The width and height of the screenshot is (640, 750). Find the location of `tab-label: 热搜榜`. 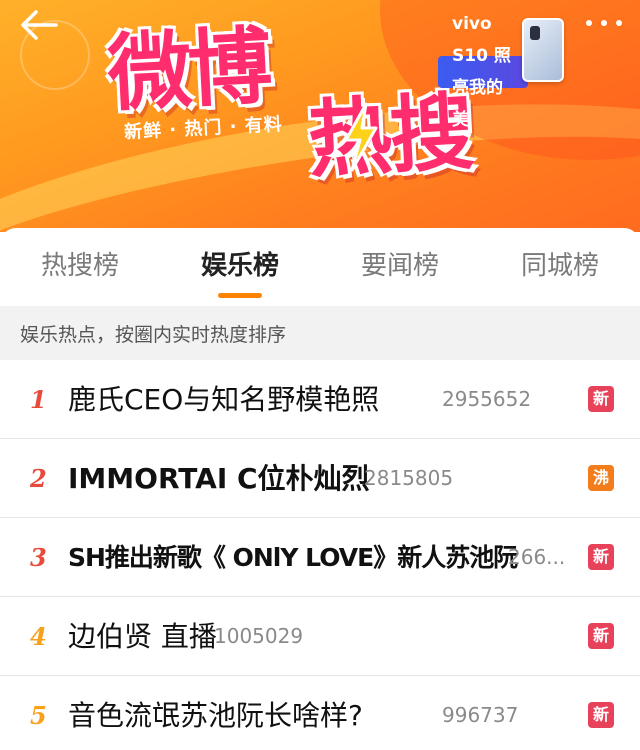

tab-label: 热搜榜 is located at coordinates (79, 266).